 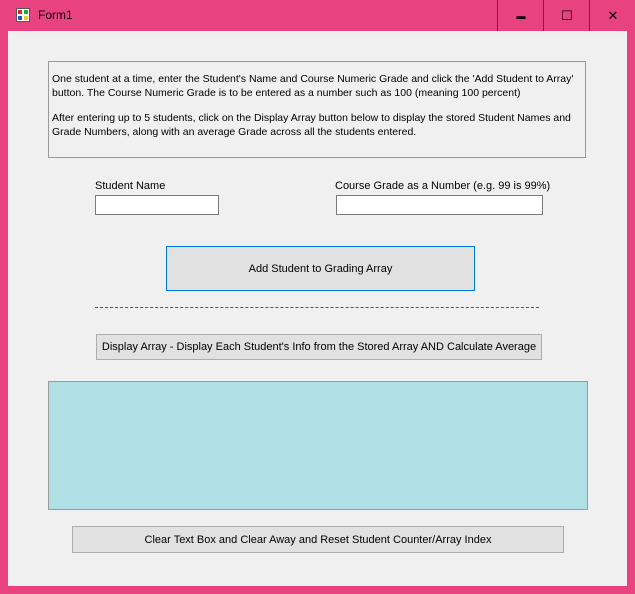 I want to click on maximize-button: ☐, so click(x=566, y=15).